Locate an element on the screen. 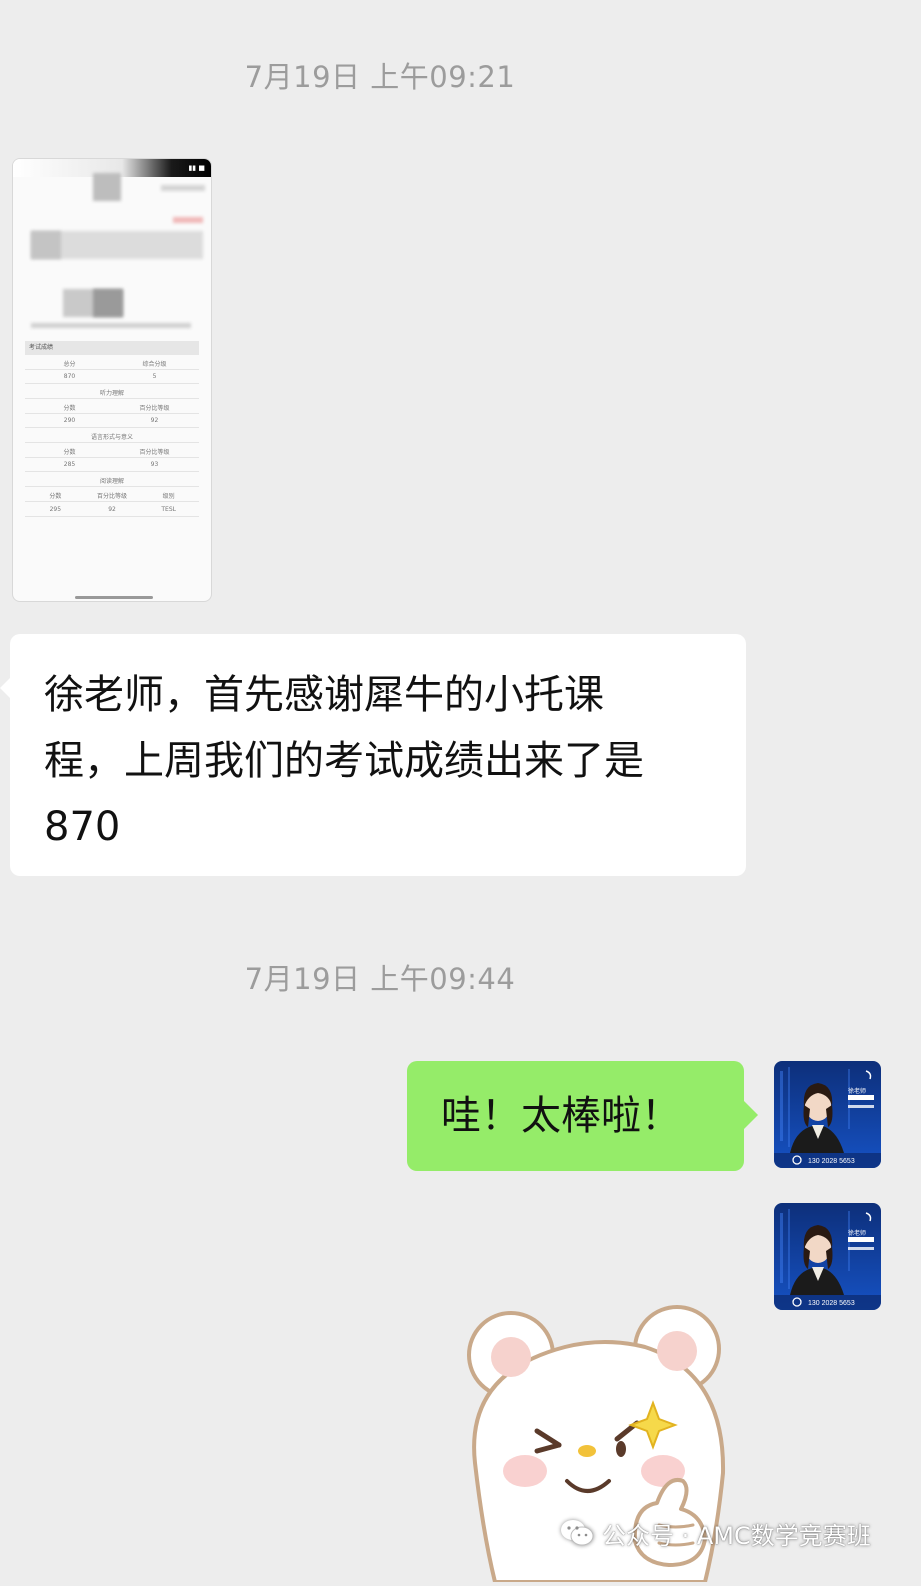  incoming-message-line: 程，上周我们的考试成绩出来了是 is located at coordinates (344, 761).